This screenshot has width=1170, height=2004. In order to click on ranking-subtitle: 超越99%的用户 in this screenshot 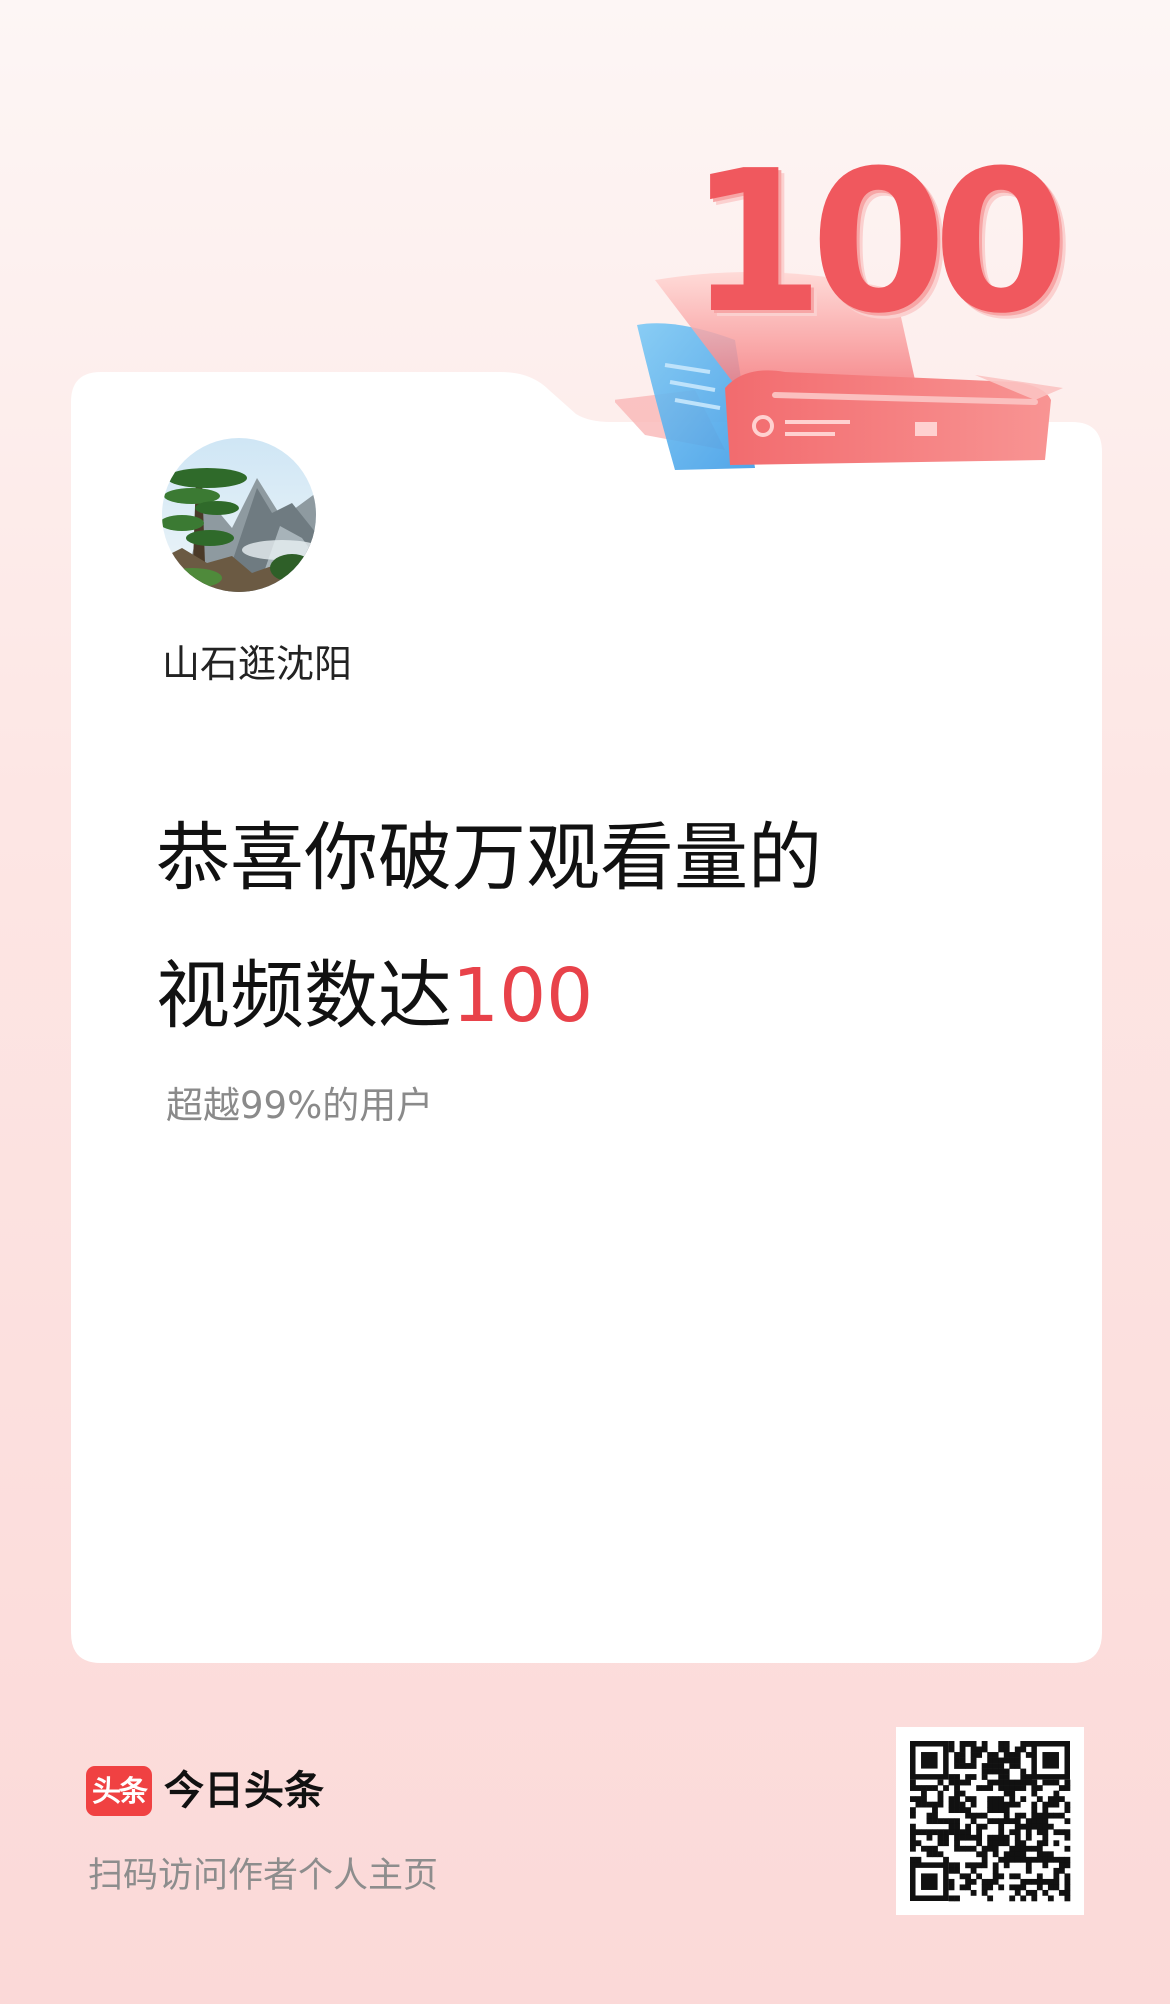, I will do `click(300, 1105)`.